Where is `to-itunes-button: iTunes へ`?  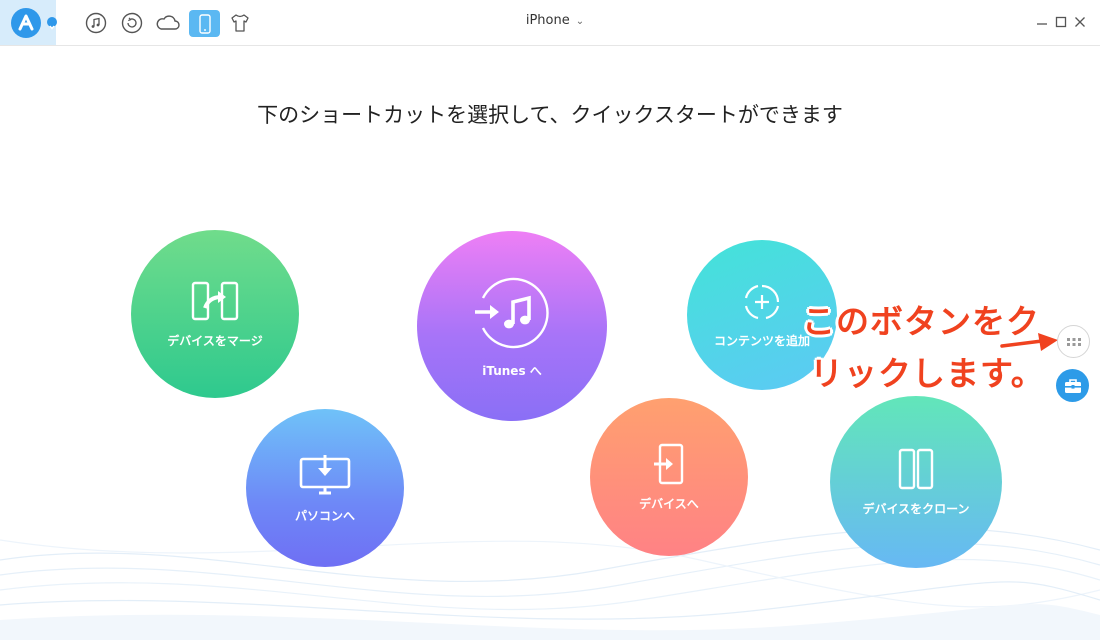 to-itunes-button: iTunes へ is located at coordinates (512, 326).